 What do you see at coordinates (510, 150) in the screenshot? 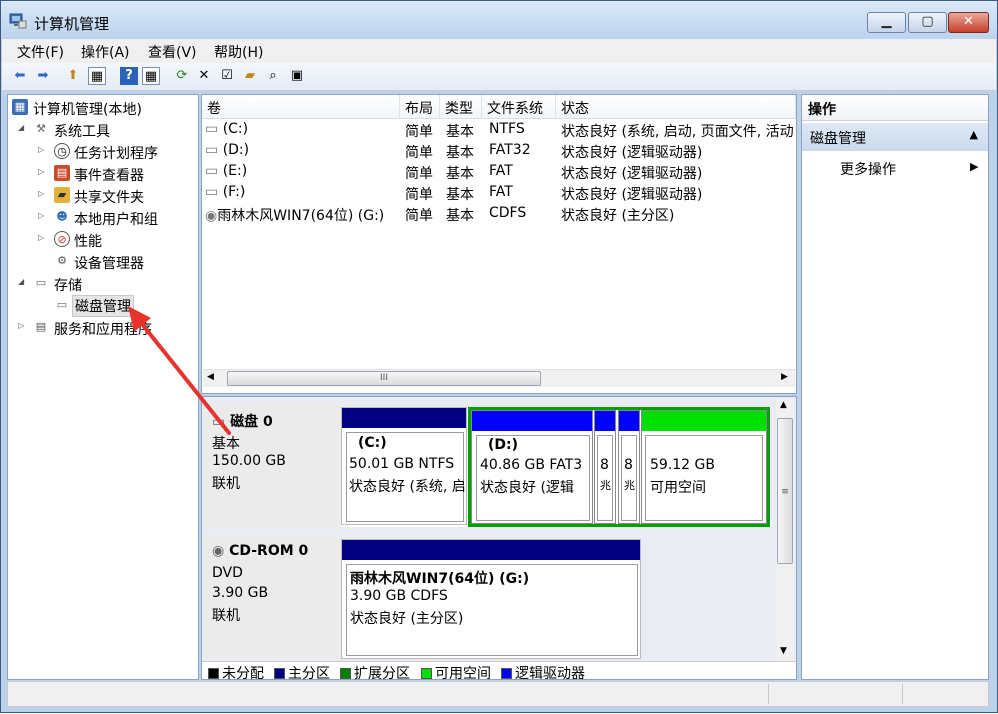
I see `fs-cell: FAT32` at bounding box center [510, 150].